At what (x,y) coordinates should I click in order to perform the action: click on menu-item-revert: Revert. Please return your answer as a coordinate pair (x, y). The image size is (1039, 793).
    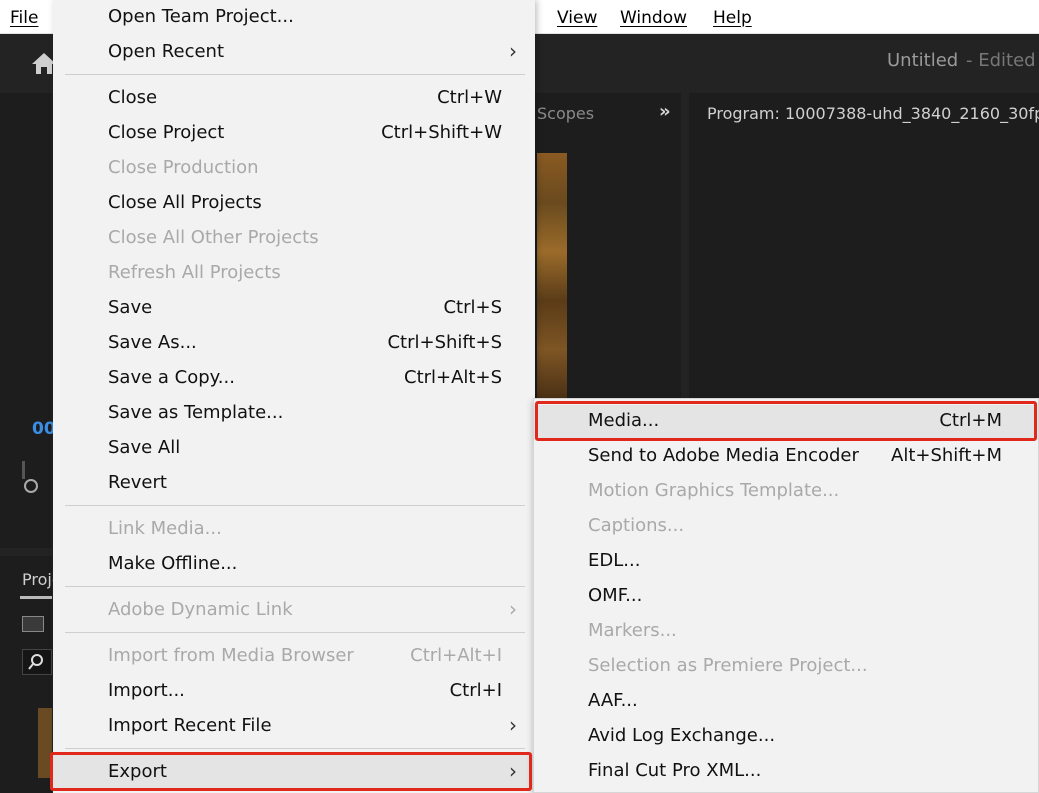
    Looking at the image, I should click on (294, 483).